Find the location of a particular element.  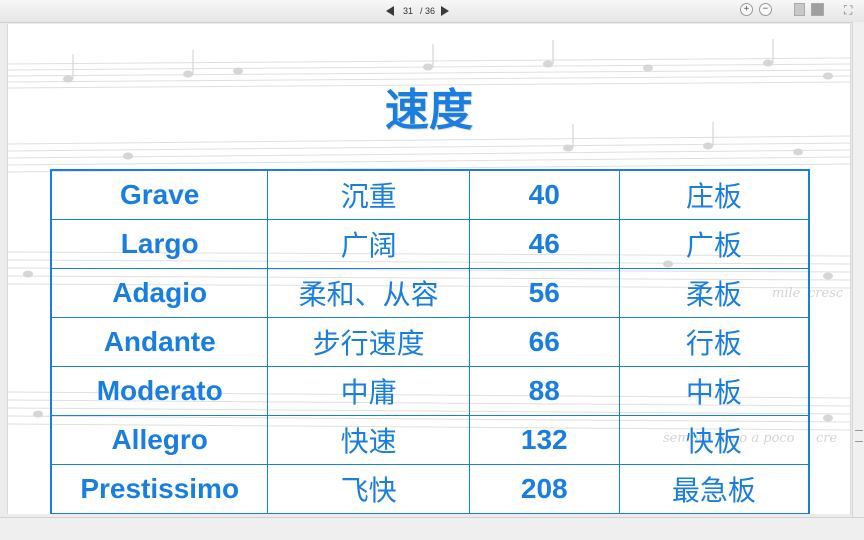

chinese-tempo-name: 行板 is located at coordinates (714, 342).